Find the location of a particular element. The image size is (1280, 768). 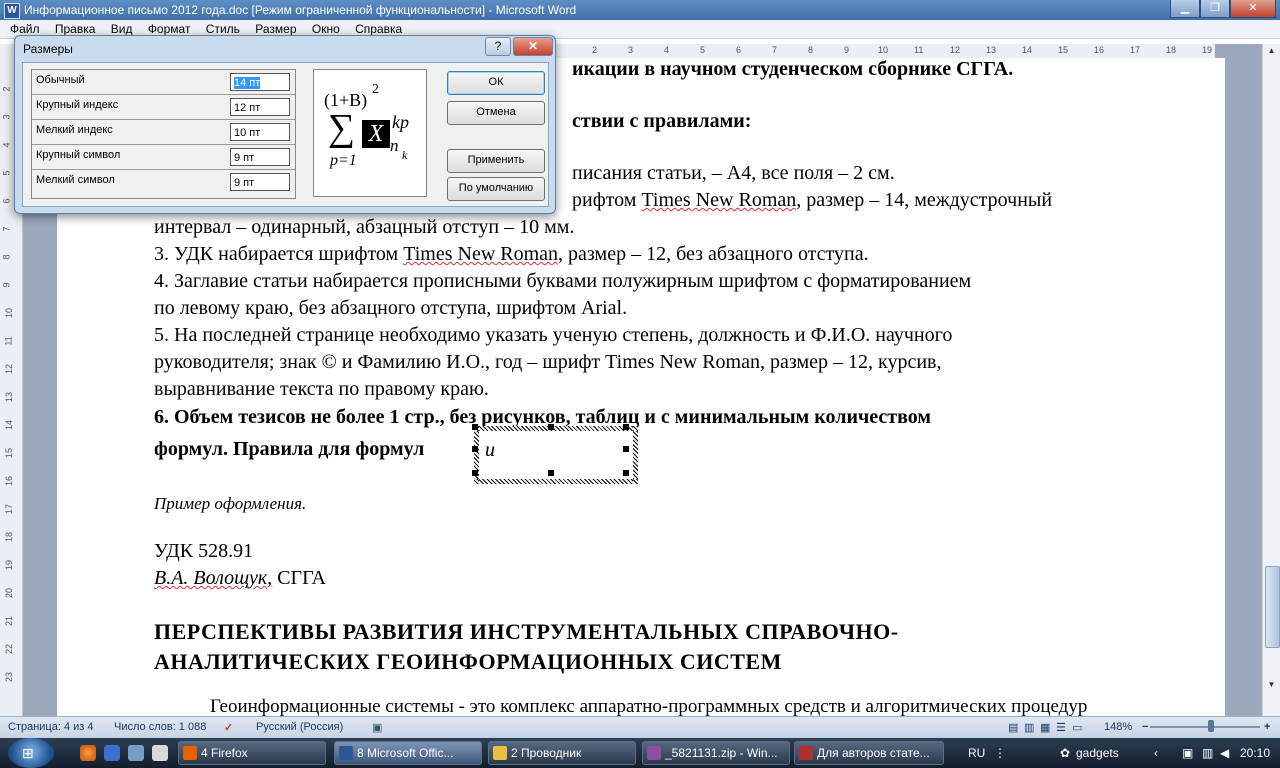

dialog-help-button: ? is located at coordinates (498, 46).